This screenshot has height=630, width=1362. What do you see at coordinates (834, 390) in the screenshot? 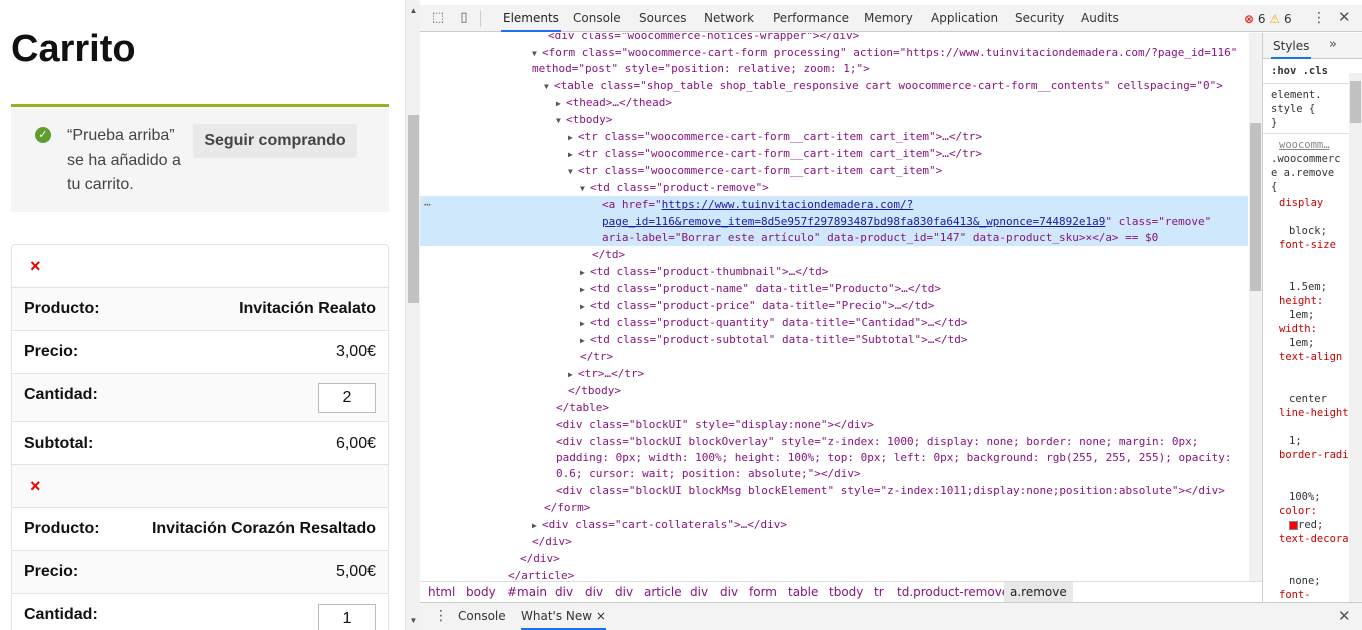
I see `dom-node: </tbody>` at bounding box center [834, 390].